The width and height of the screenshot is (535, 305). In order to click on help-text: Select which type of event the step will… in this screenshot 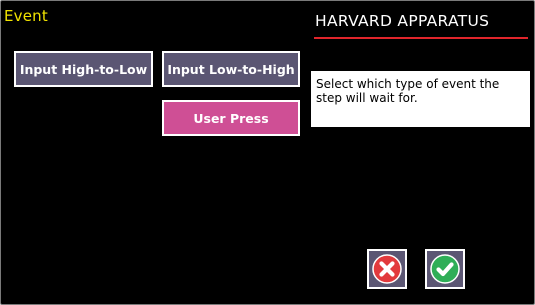, I will do `click(408, 91)`.